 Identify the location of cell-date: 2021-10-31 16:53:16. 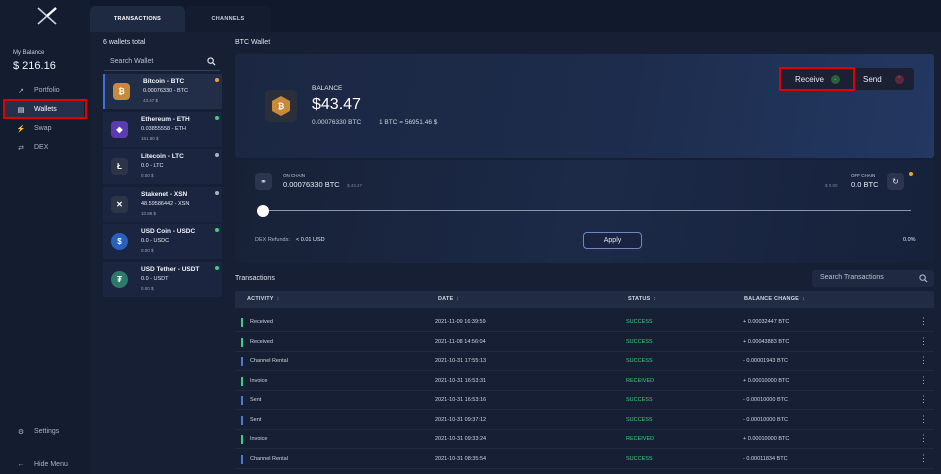
(461, 400).